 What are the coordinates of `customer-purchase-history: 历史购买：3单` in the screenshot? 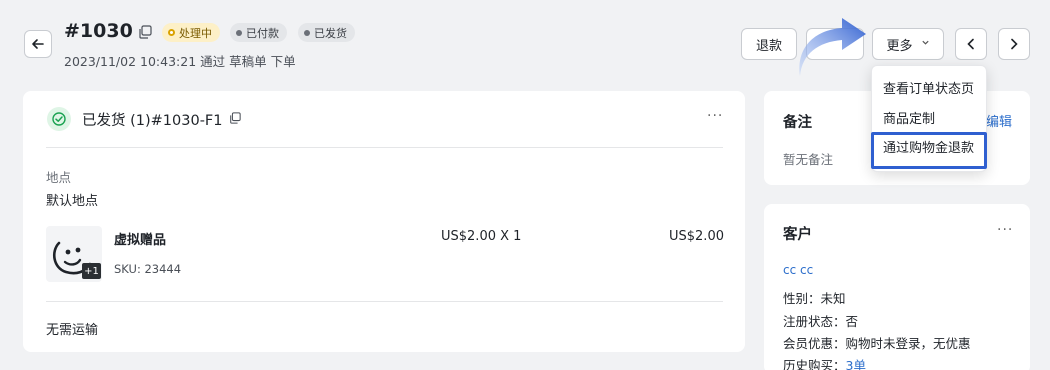 It's located at (824, 362).